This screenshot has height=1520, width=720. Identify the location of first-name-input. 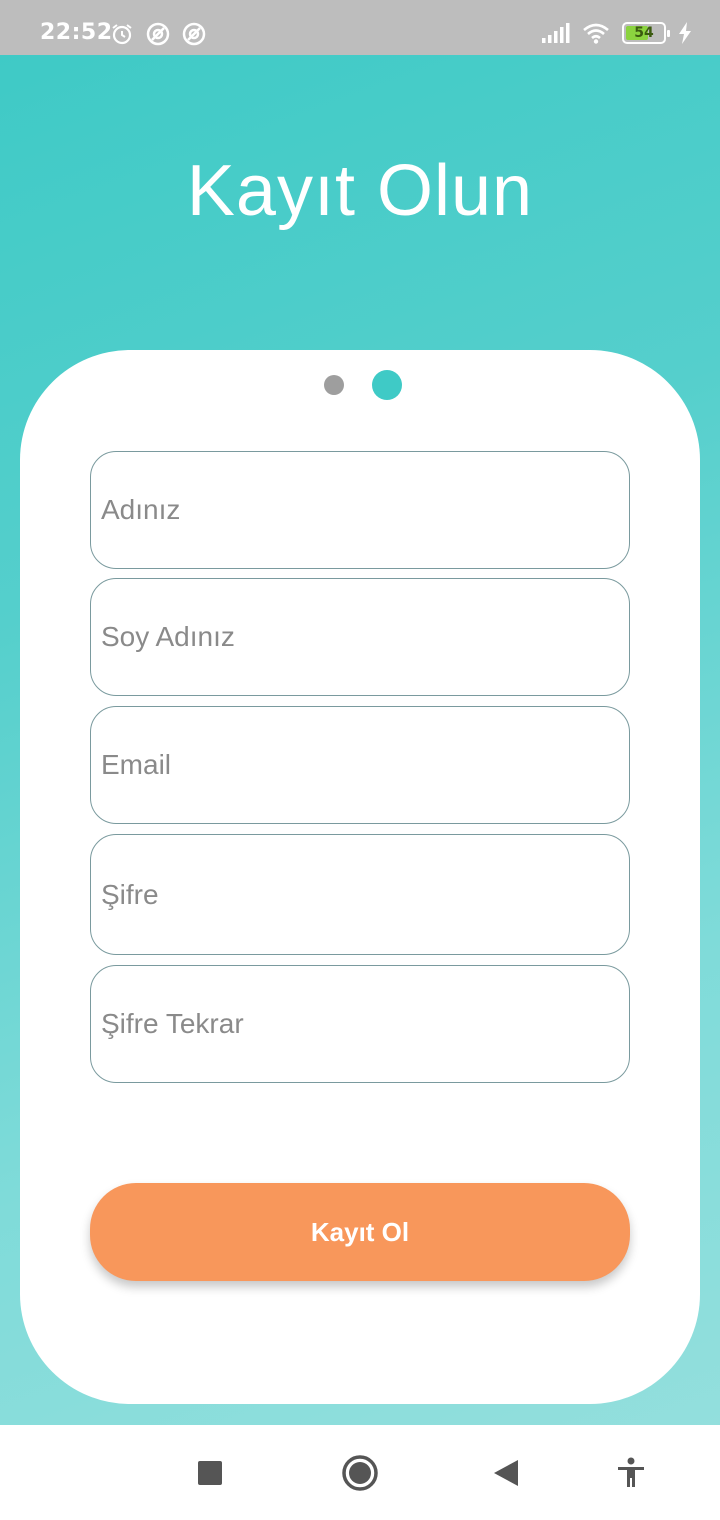
(361, 510).